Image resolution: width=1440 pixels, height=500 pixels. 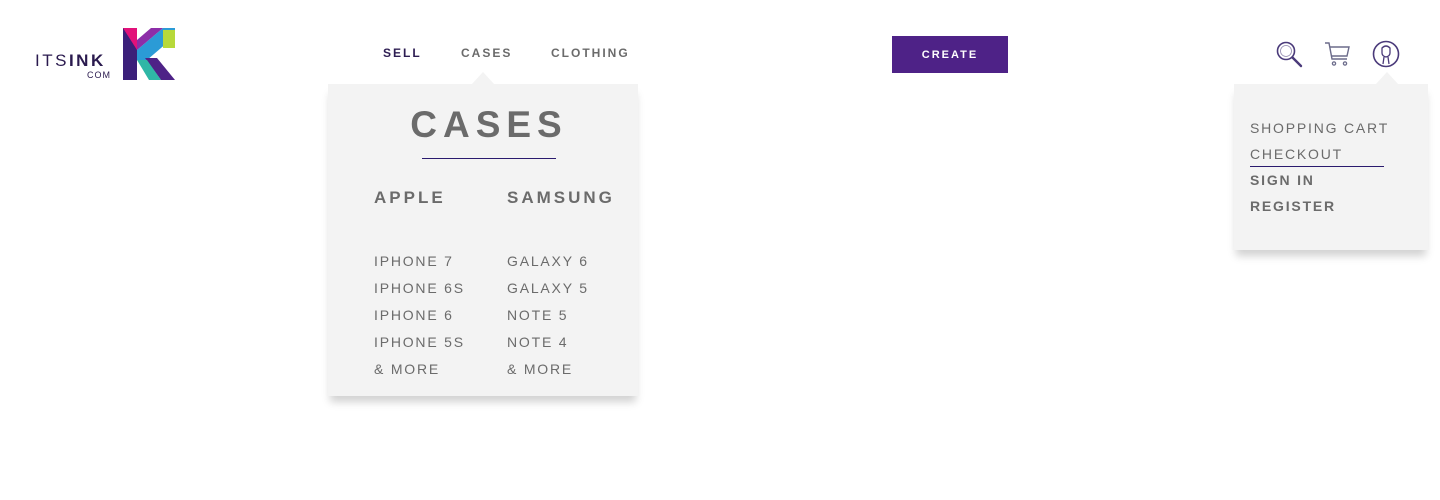 I want to click on account-menu-caret, so click(x=1387, y=78).